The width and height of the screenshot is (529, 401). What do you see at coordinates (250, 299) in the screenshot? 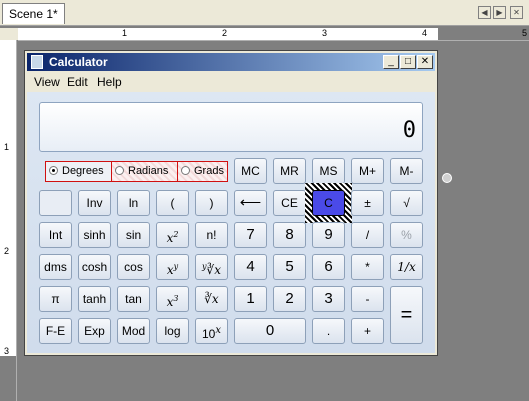
I see `key-1: 1` at bounding box center [250, 299].